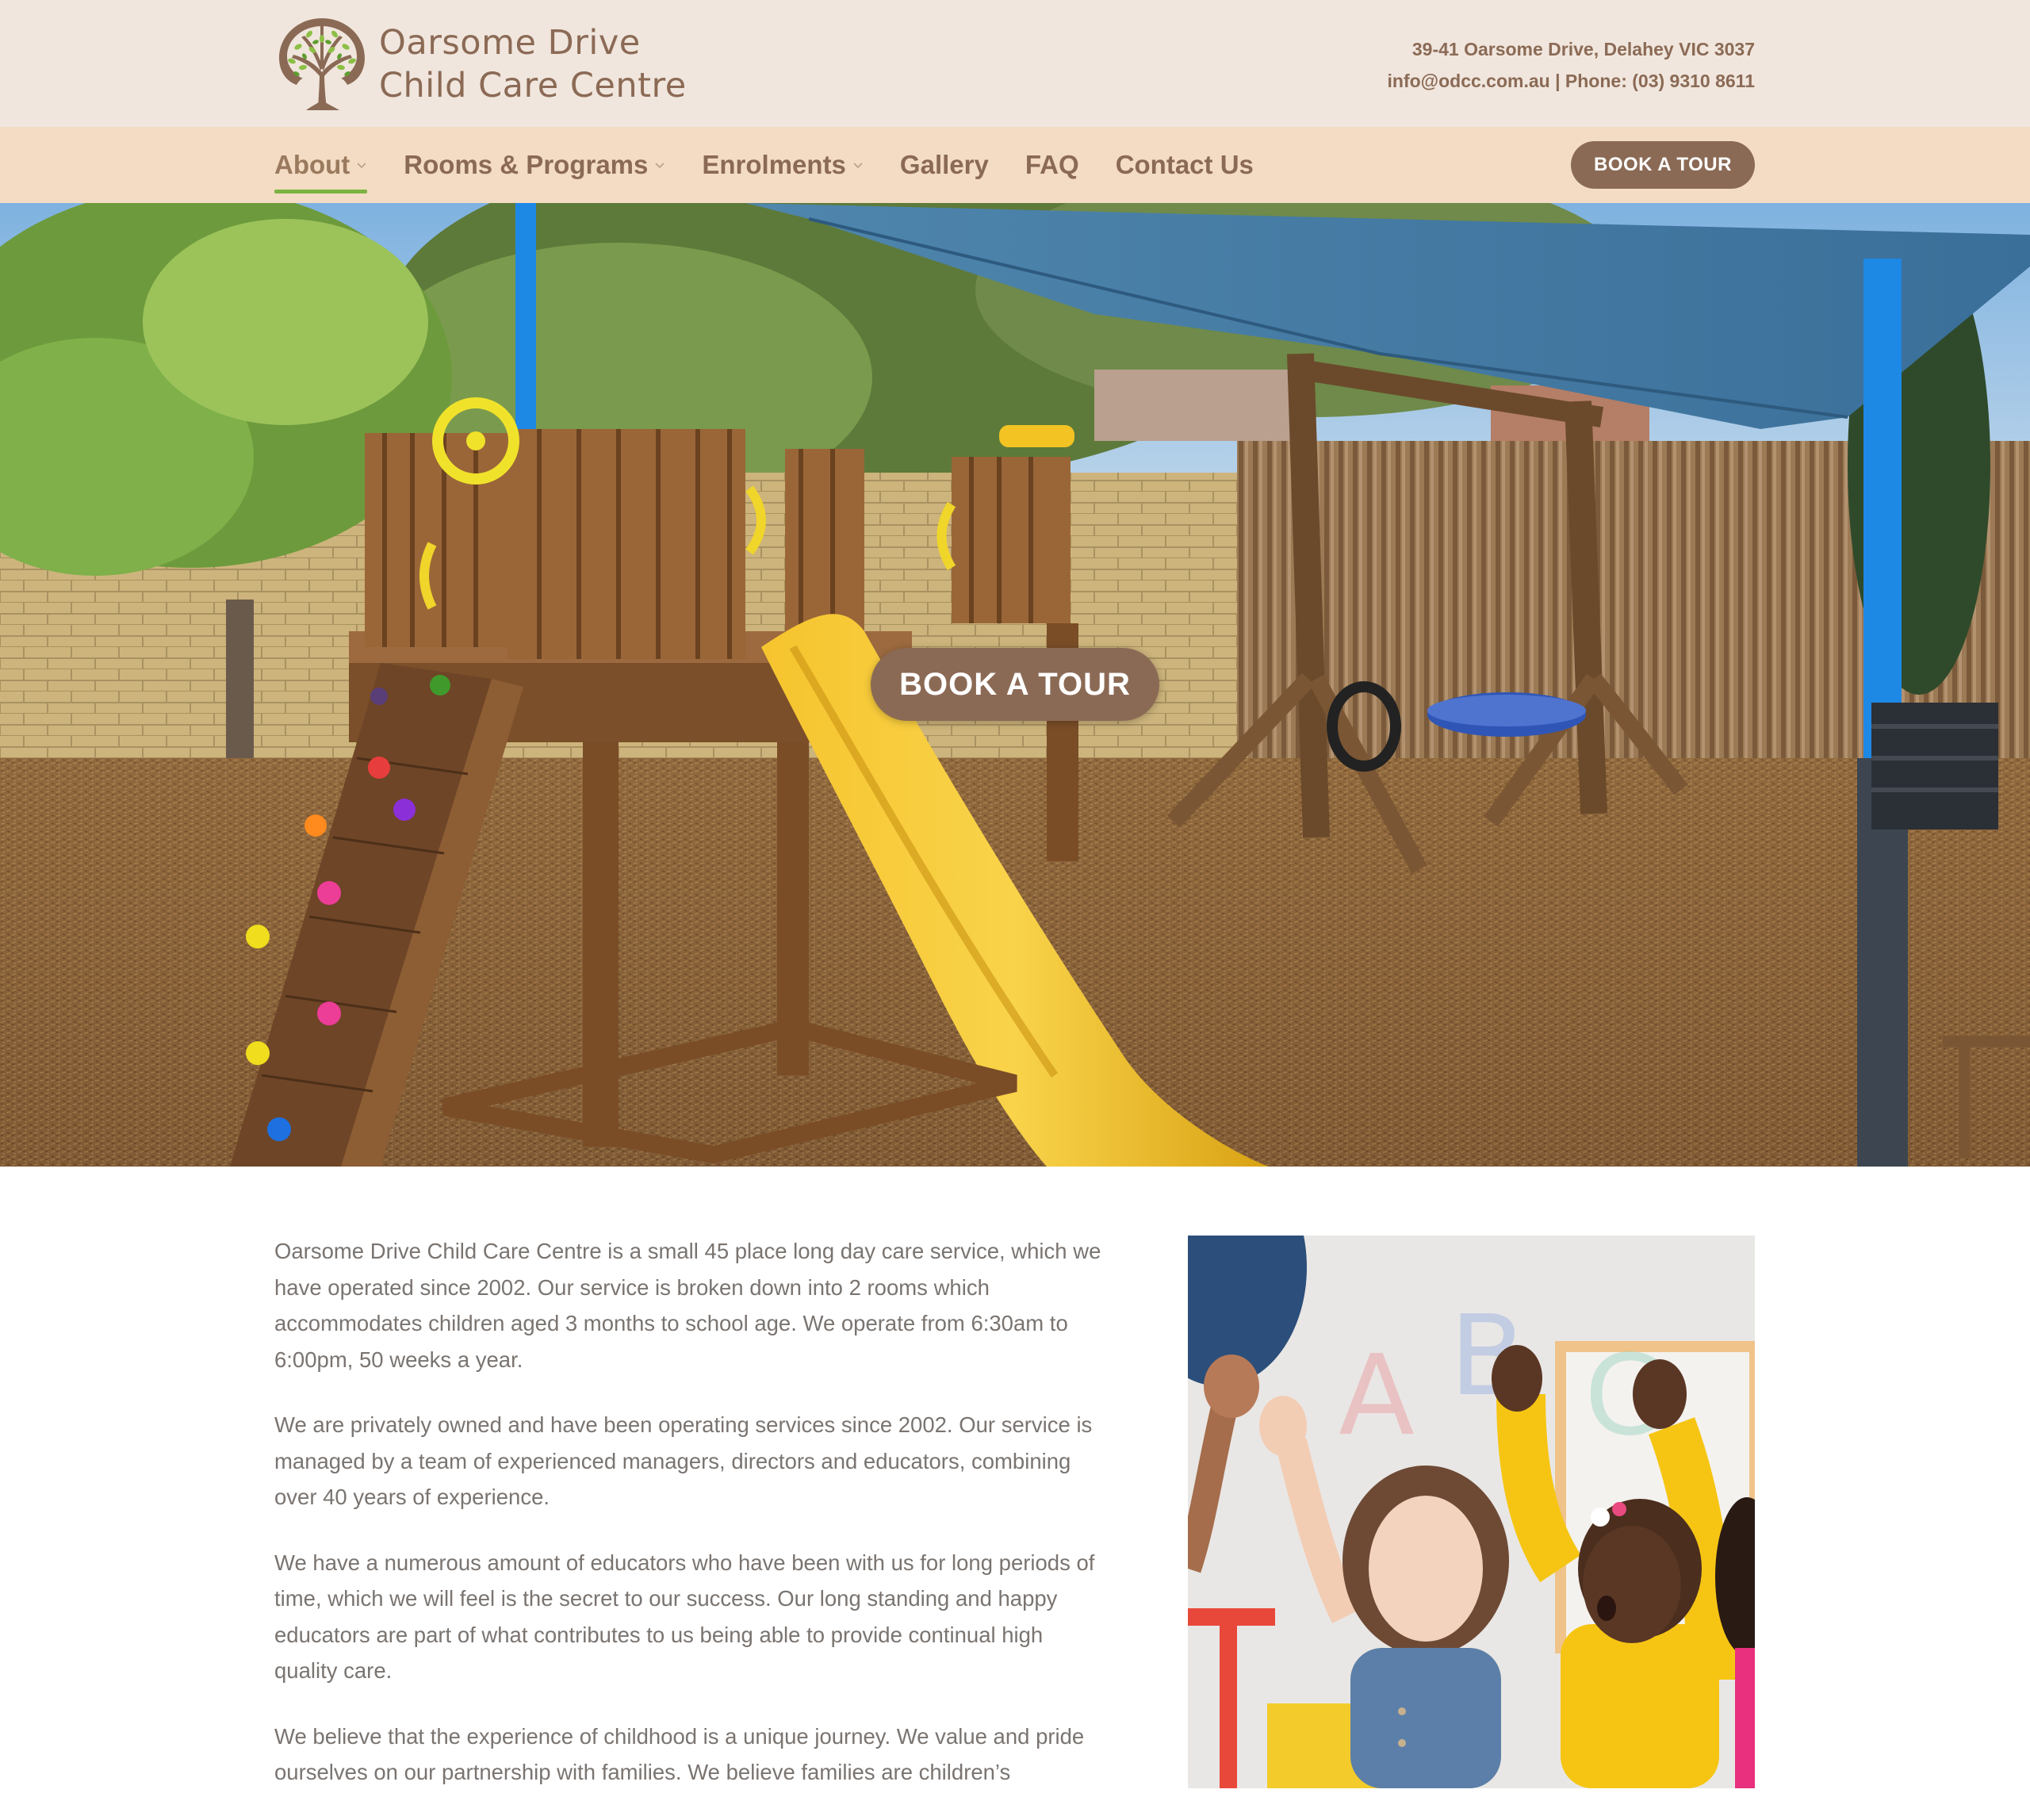  I want to click on email-link: info@odcc.com.au, so click(1469, 81).